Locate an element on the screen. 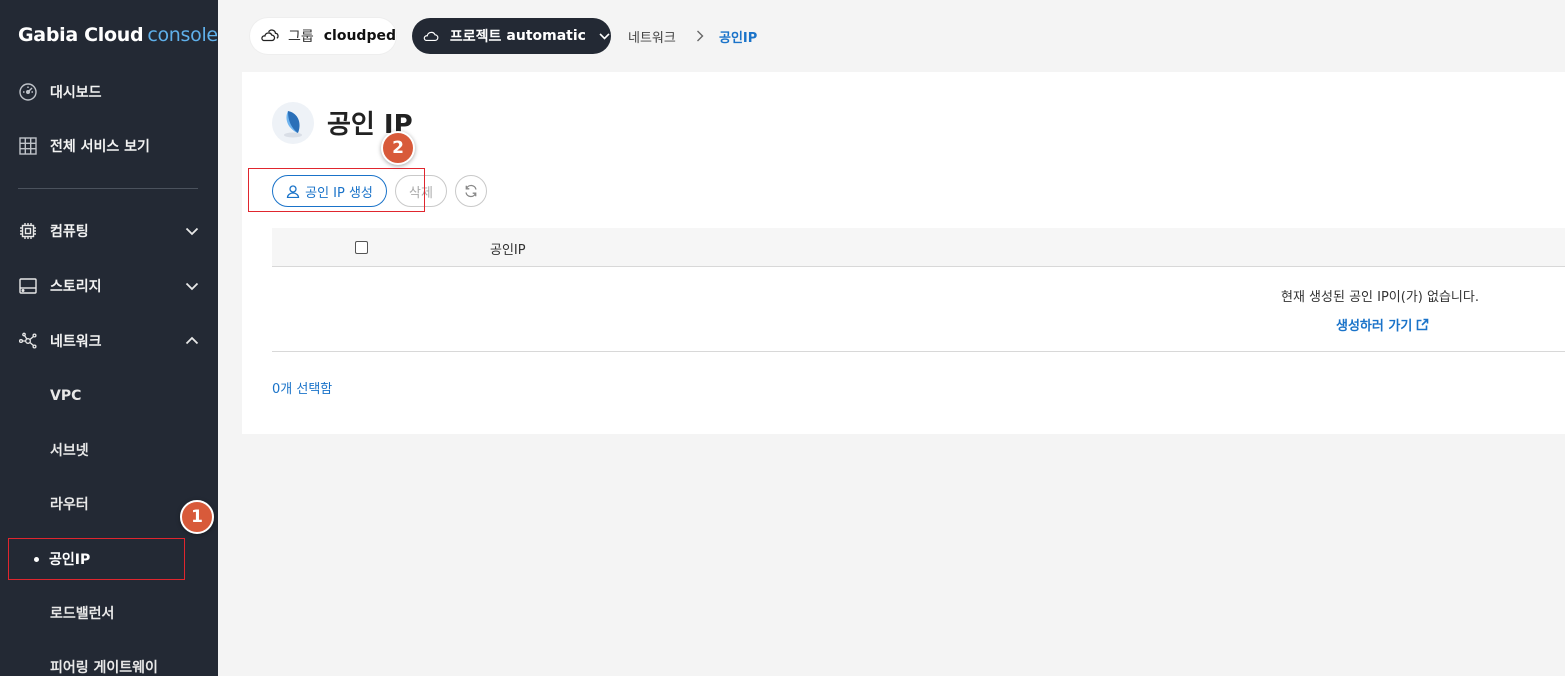  project-label: 프로젝트 is located at coordinates (475, 37).